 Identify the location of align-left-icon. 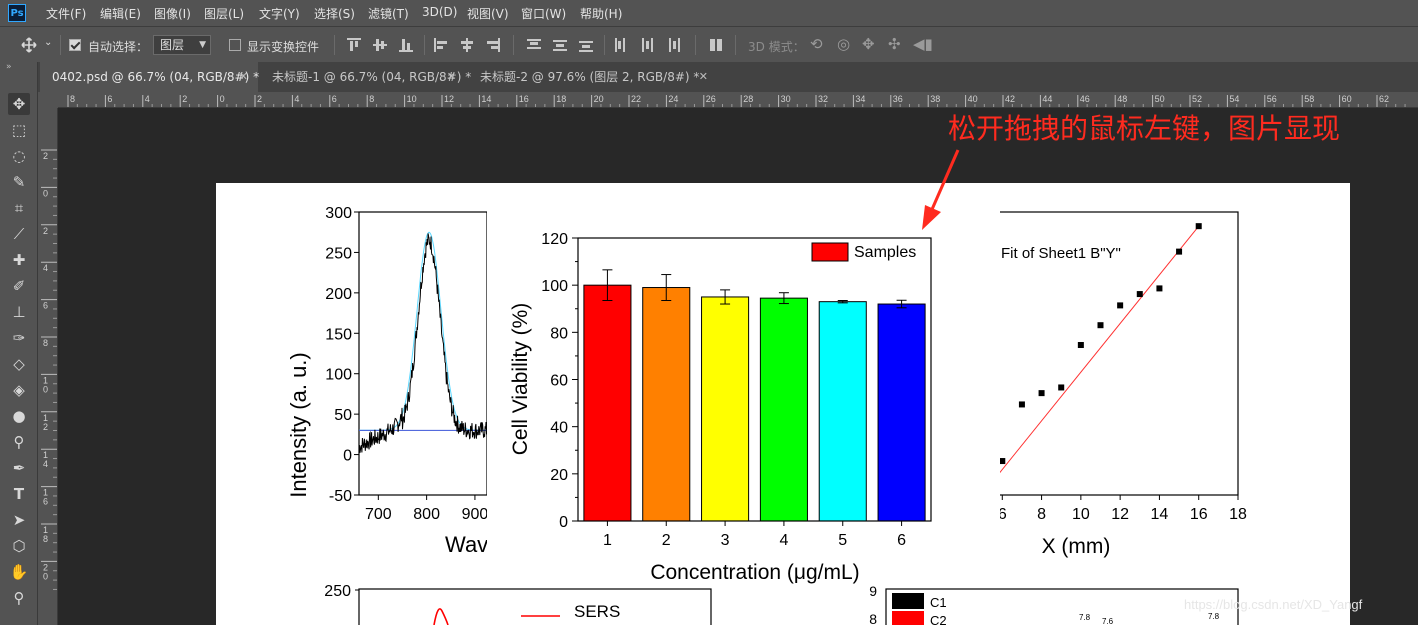
(441, 45).